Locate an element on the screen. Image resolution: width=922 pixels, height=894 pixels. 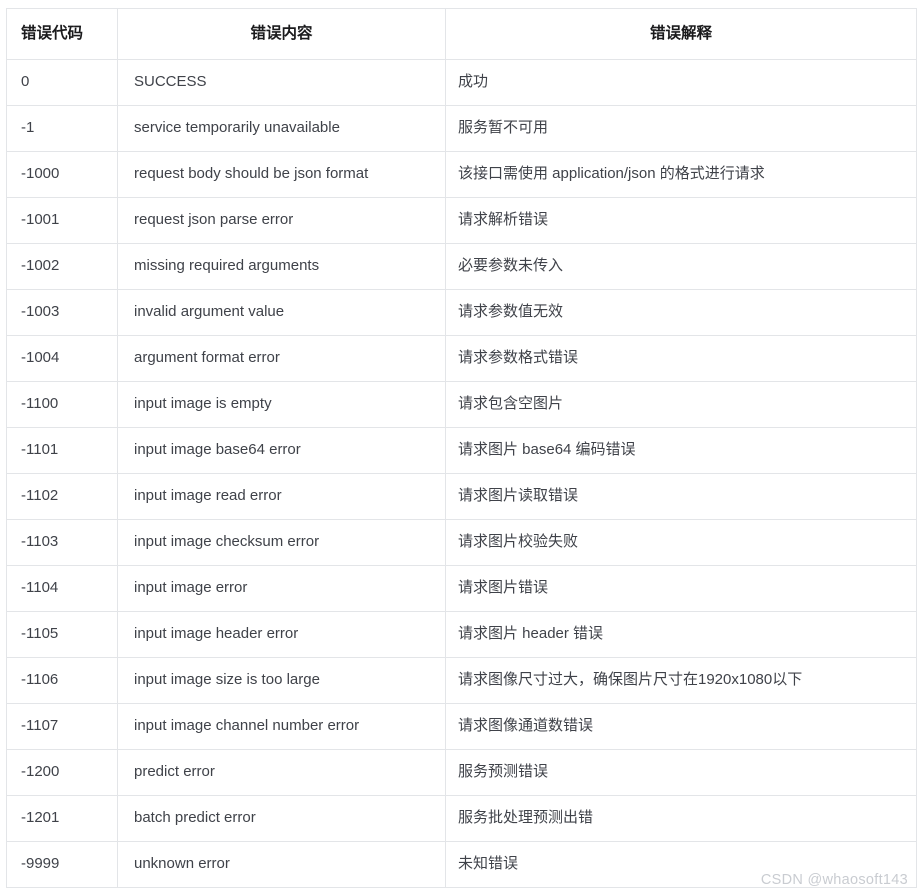
cell-error-detail: 服务预测错误 is located at coordinates (681, 772).